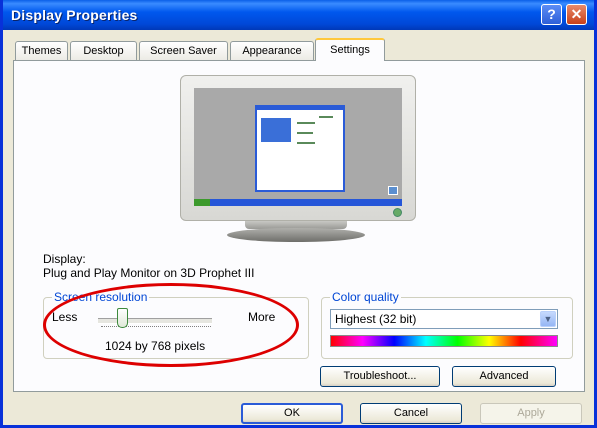 The width and height of the screenshot is (597, 428). I want to click on title-bar: Display Properties ? ✕, so click(298, 15).